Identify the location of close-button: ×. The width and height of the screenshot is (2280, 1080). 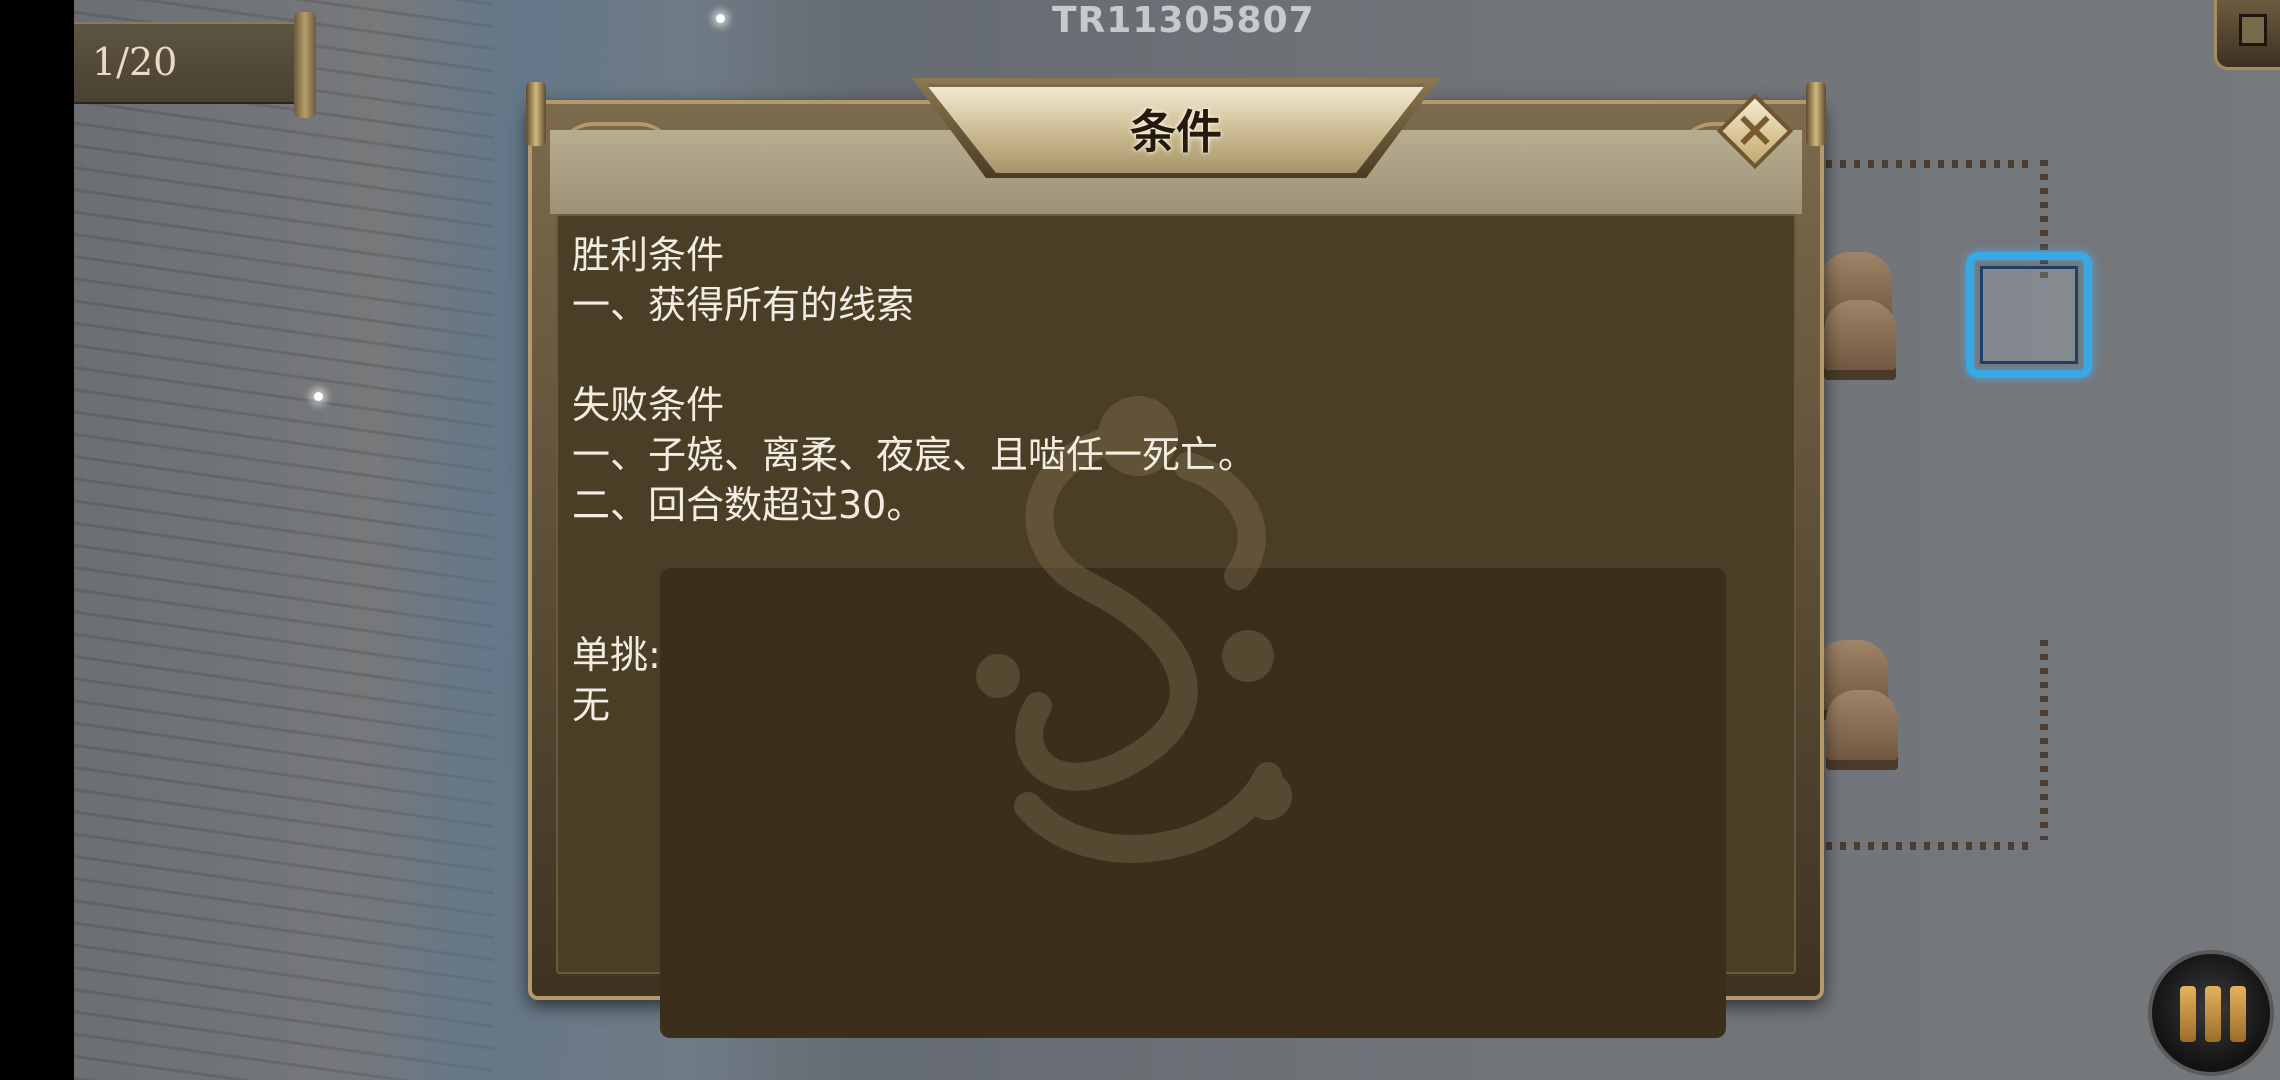
(1755, 131).